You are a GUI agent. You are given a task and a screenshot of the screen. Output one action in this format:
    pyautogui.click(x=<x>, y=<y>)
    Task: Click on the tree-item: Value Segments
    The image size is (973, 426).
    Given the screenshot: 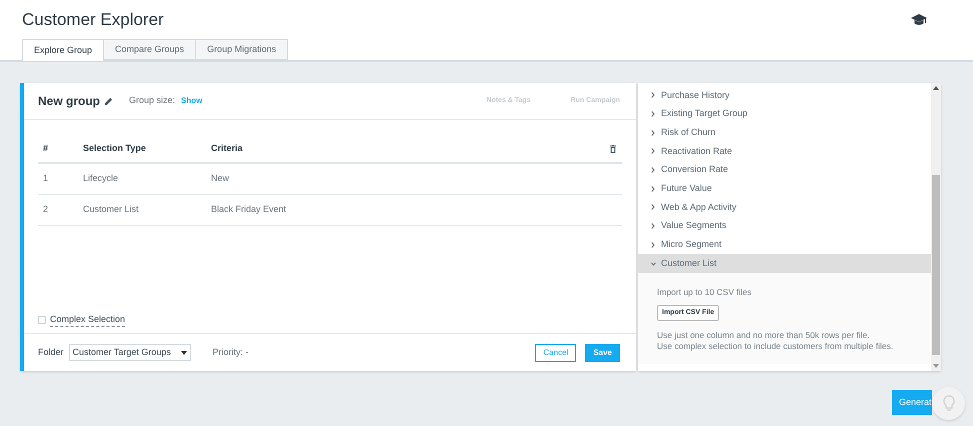 What is the action you would take?
    pyautogui.click(x=784, y=226)
    